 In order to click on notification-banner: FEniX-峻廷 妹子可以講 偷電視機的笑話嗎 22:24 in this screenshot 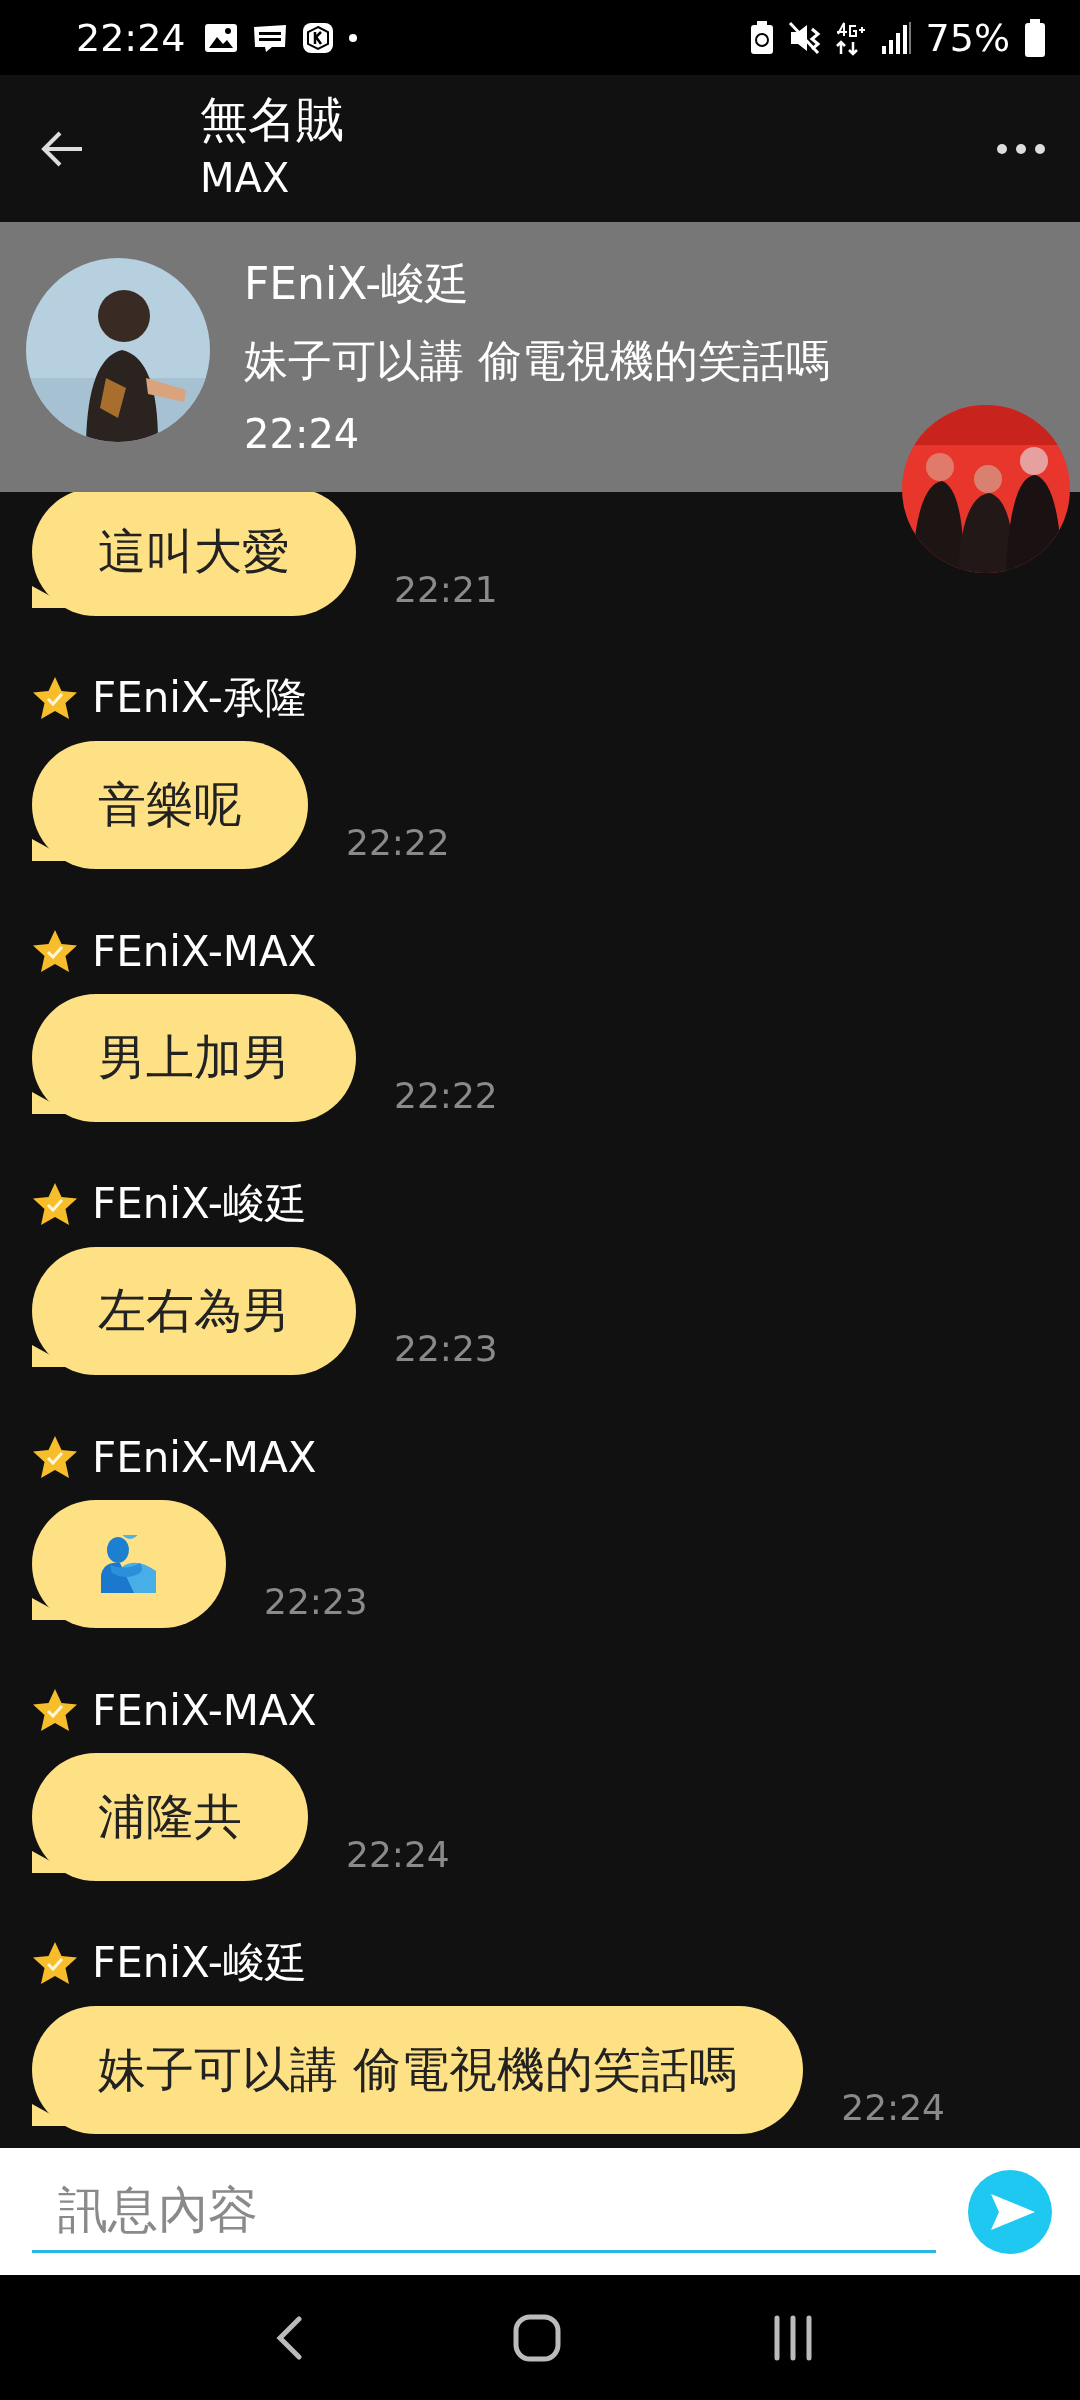, I will do `click(540, 357)`.